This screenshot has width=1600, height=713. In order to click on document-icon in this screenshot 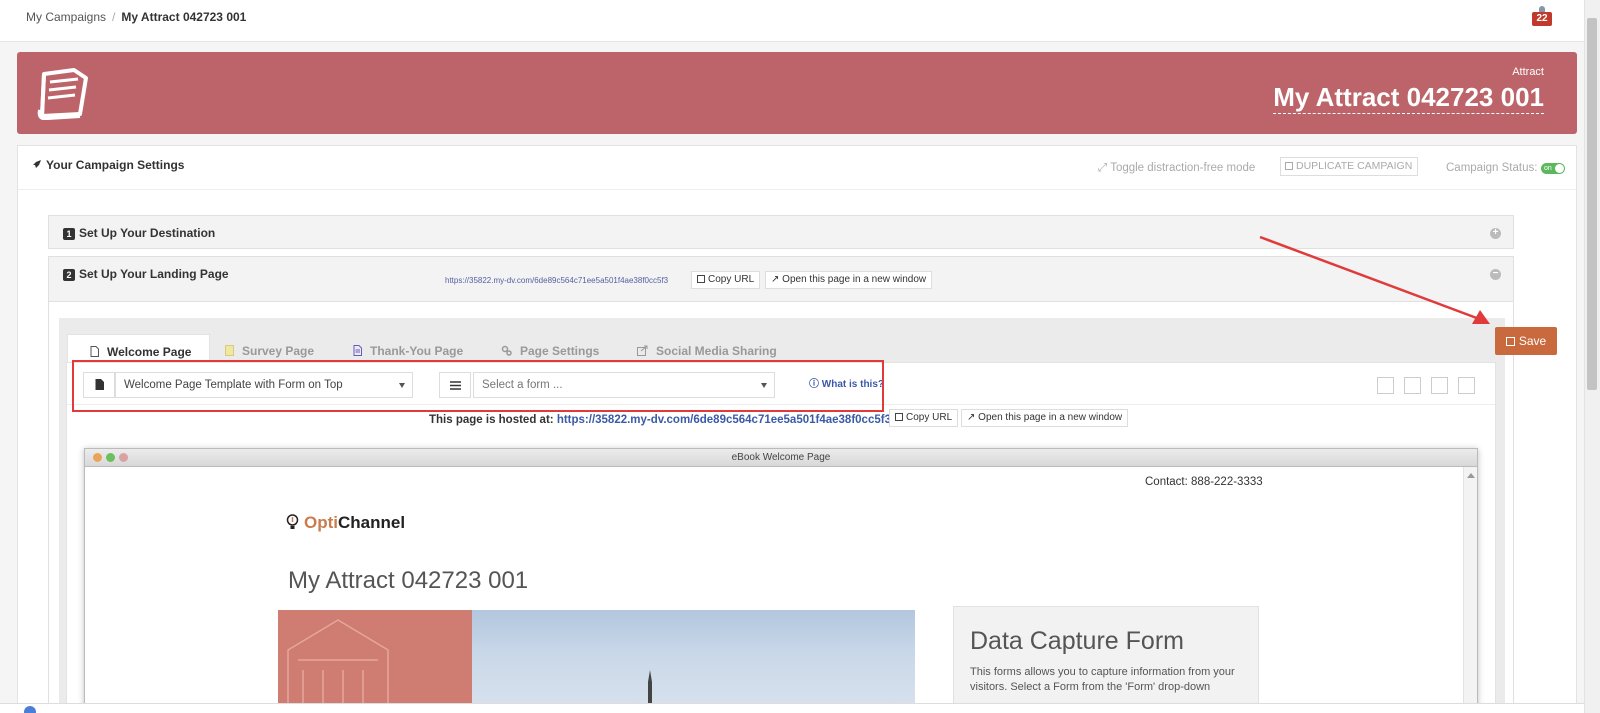, I will do `click(357, 350)`.